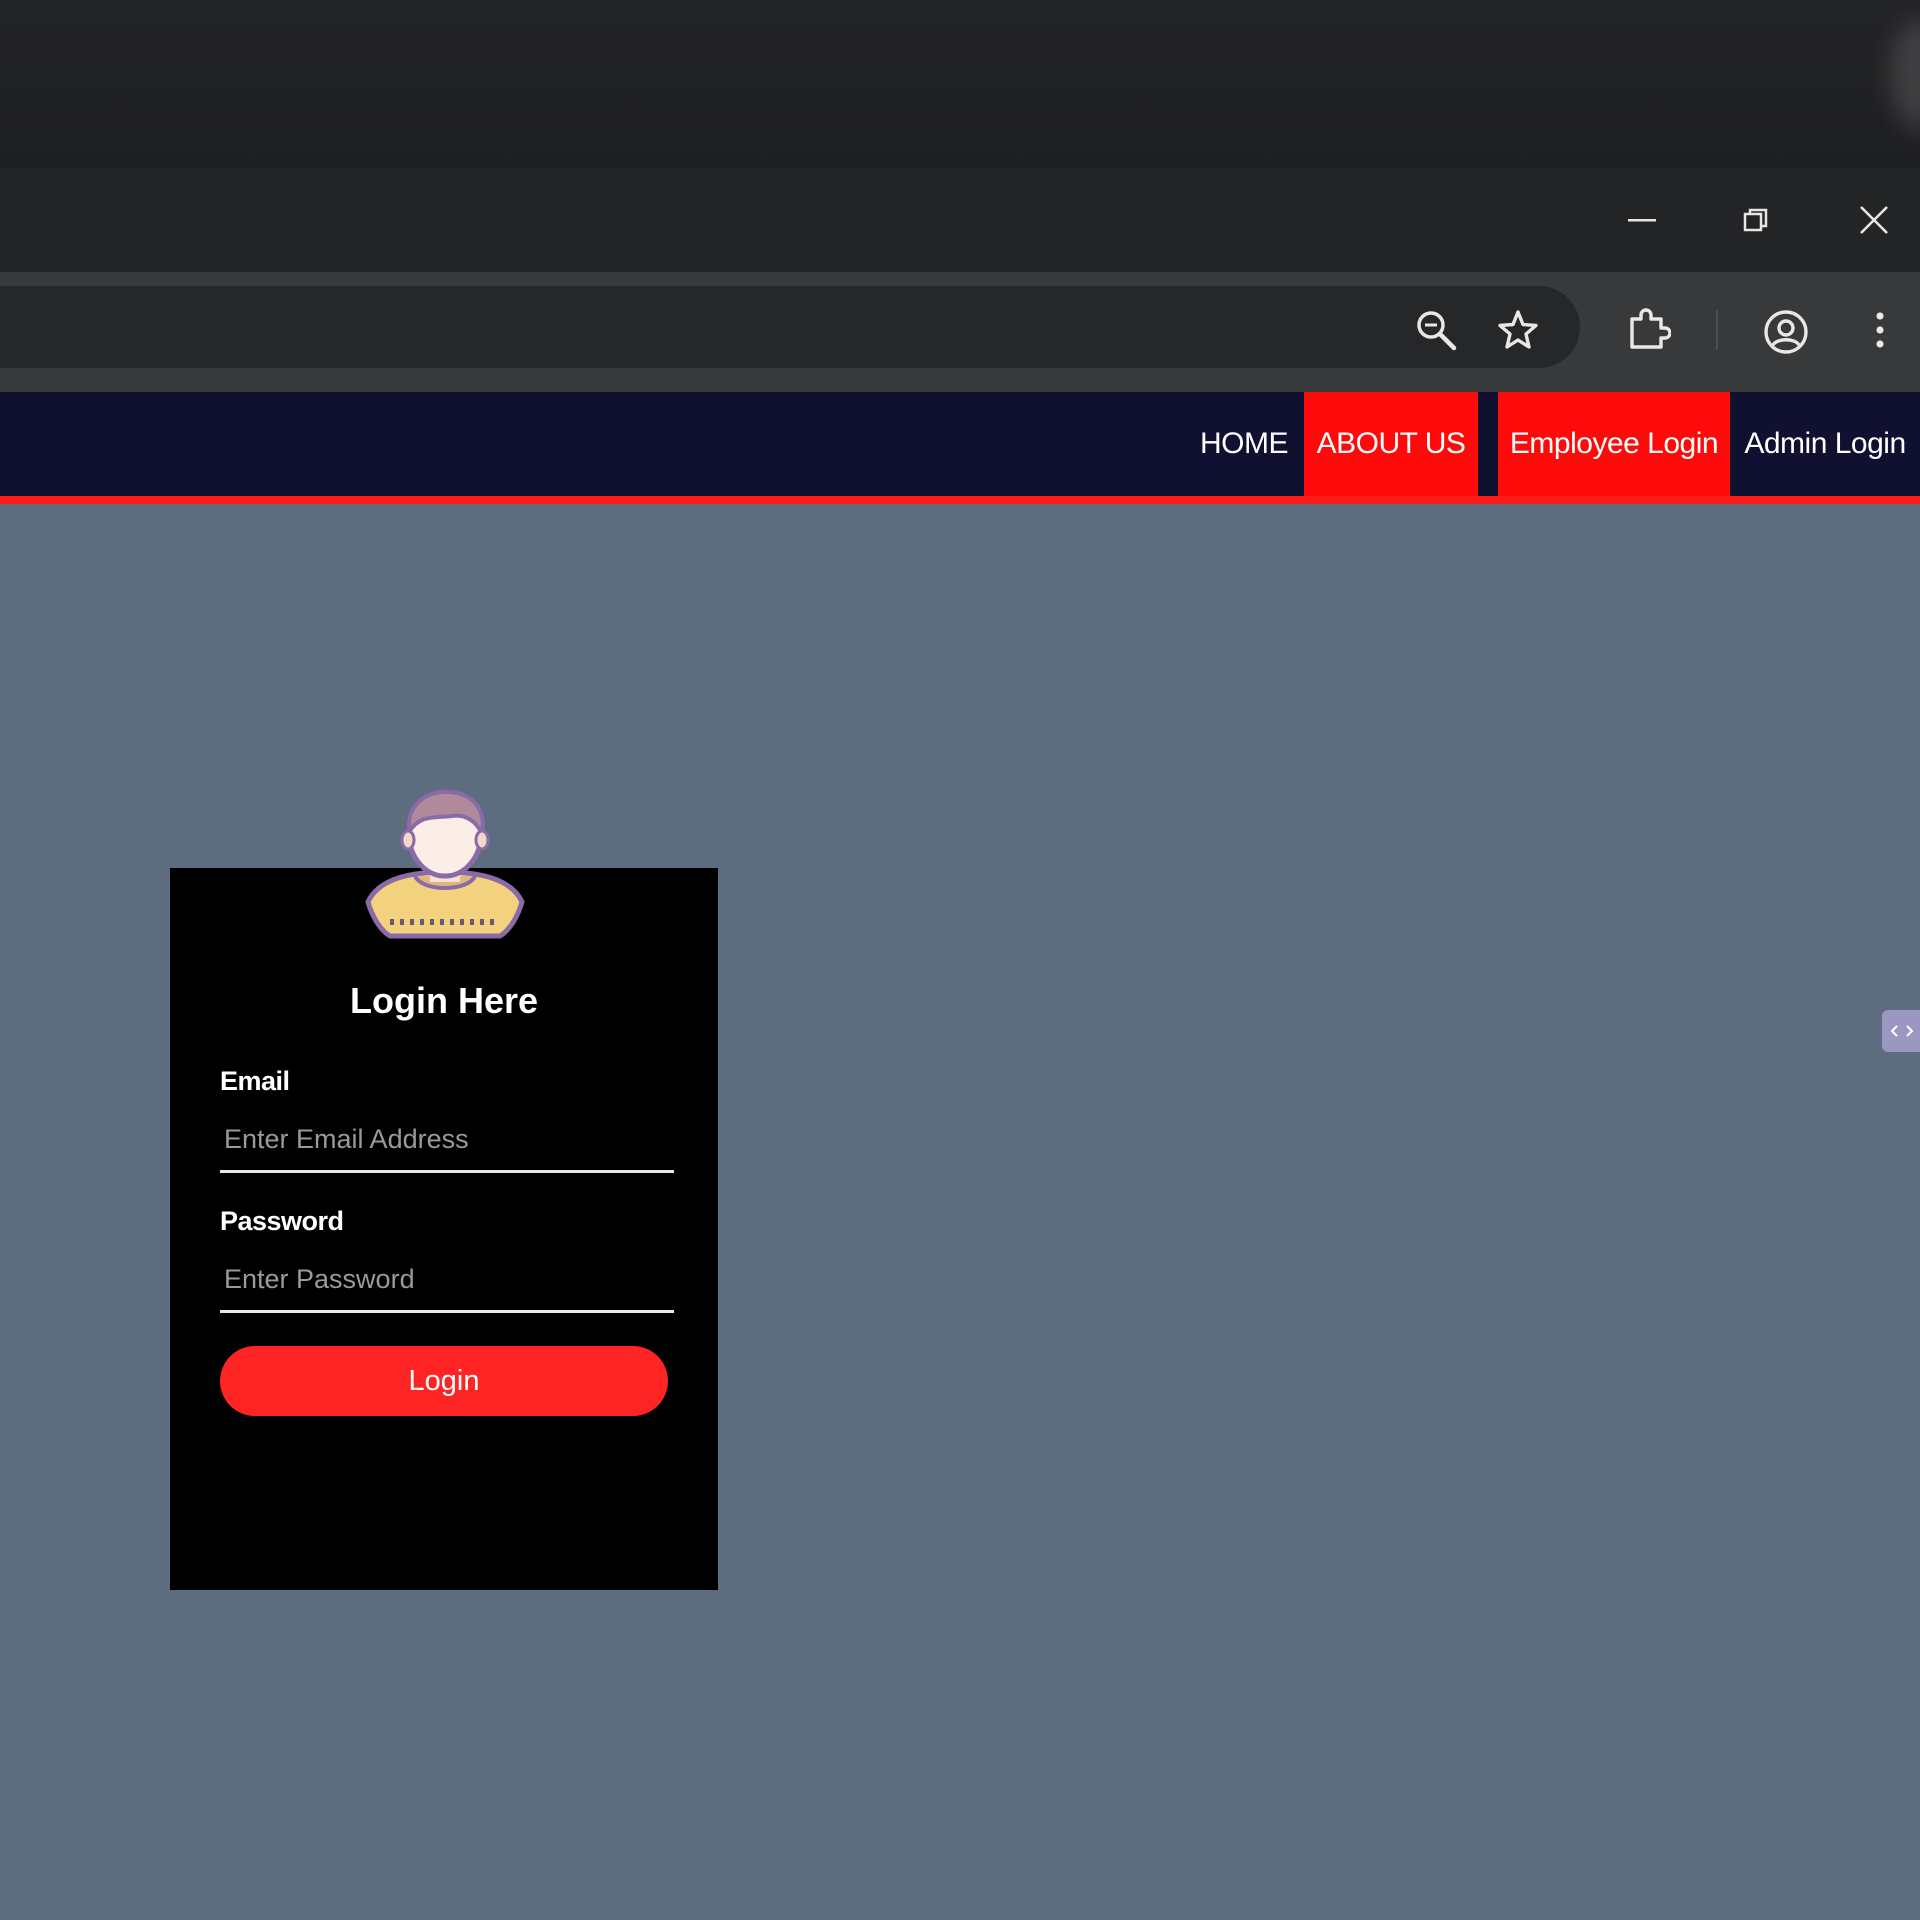 The height and width of the screenshot is (1920, 1920). I want to click on close-icon, so click(1874, 220).